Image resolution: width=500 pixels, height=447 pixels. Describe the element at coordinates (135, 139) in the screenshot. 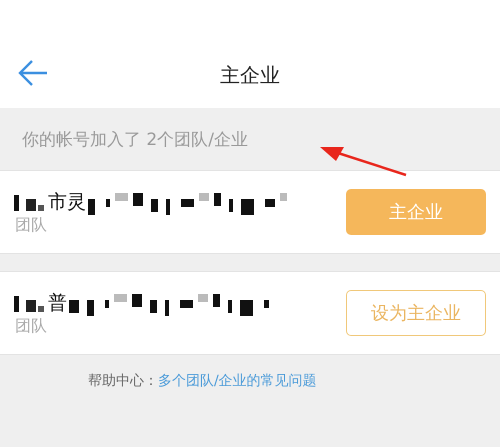

I see `notice-text: 你的帐号加入了 2个团队/企业` at that location.